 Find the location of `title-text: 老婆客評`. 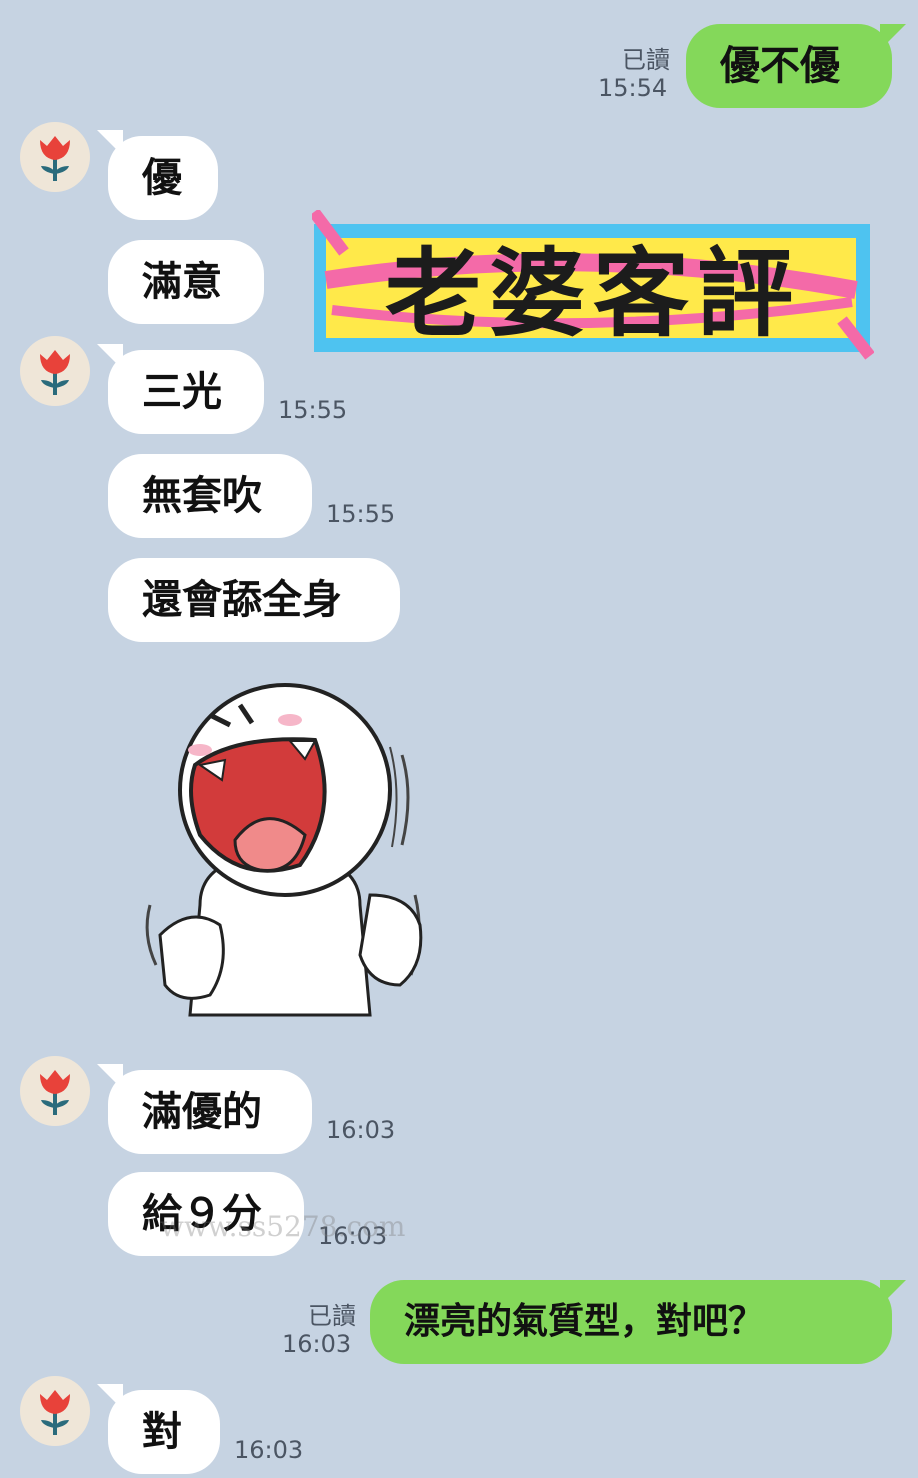

title-text: 老婆客評 is located at coordinates (593, 293).